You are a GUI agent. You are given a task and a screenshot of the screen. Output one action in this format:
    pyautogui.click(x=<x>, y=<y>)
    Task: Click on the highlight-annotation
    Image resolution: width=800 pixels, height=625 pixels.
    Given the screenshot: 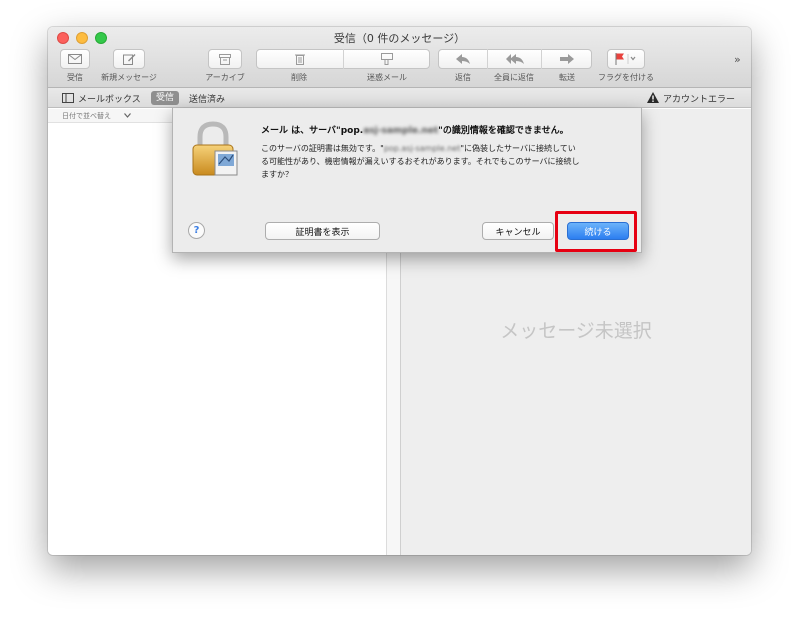 What is the action you would take?
    pyautogui.click(x=596, y=231)
    